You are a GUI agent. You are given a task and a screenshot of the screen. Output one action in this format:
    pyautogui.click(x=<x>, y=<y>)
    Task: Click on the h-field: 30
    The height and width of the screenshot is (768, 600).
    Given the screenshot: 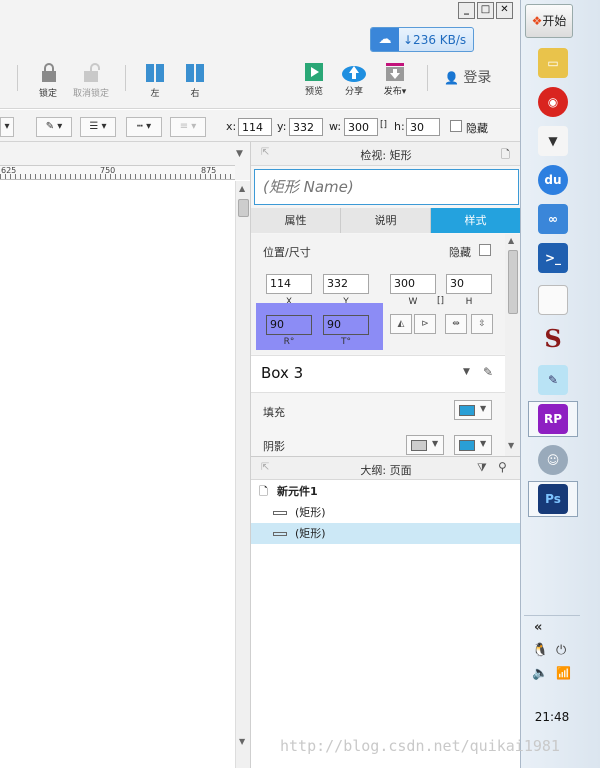 What is the action you would take?
    pyautogui.click(x=469, y=284)
    